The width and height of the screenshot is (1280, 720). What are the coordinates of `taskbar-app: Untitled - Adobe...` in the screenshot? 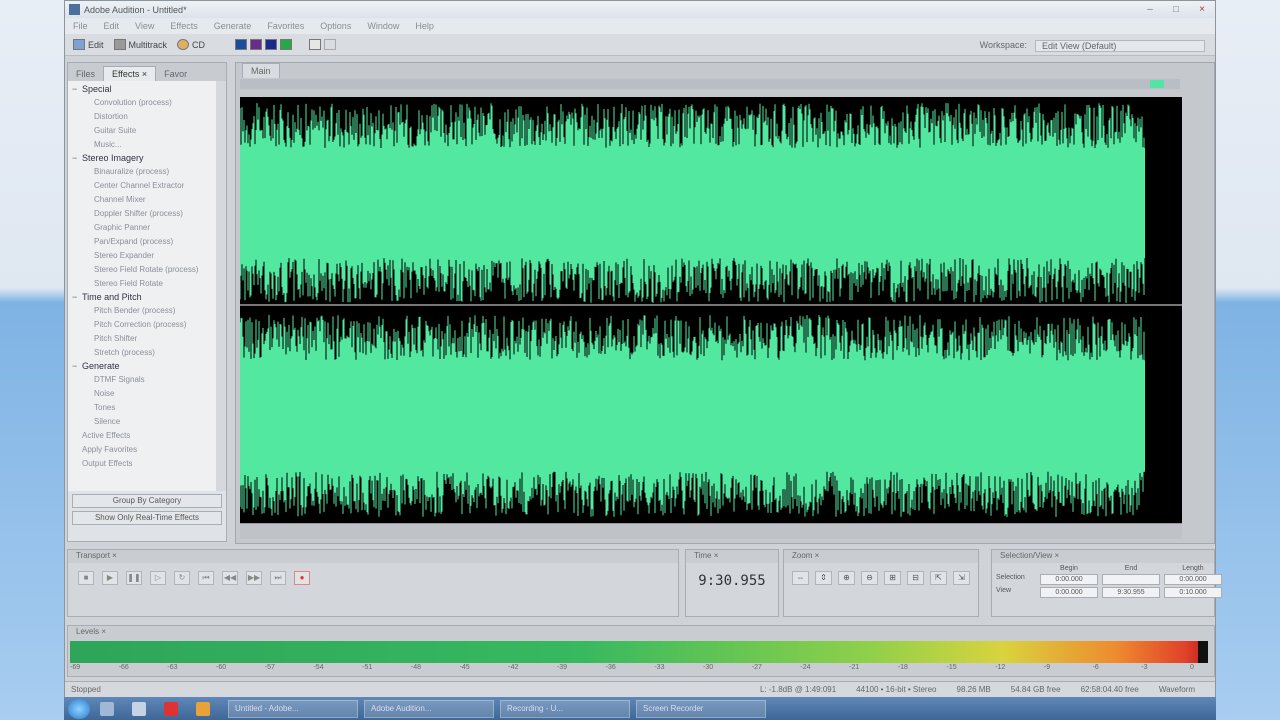 It's located at (293, 708).